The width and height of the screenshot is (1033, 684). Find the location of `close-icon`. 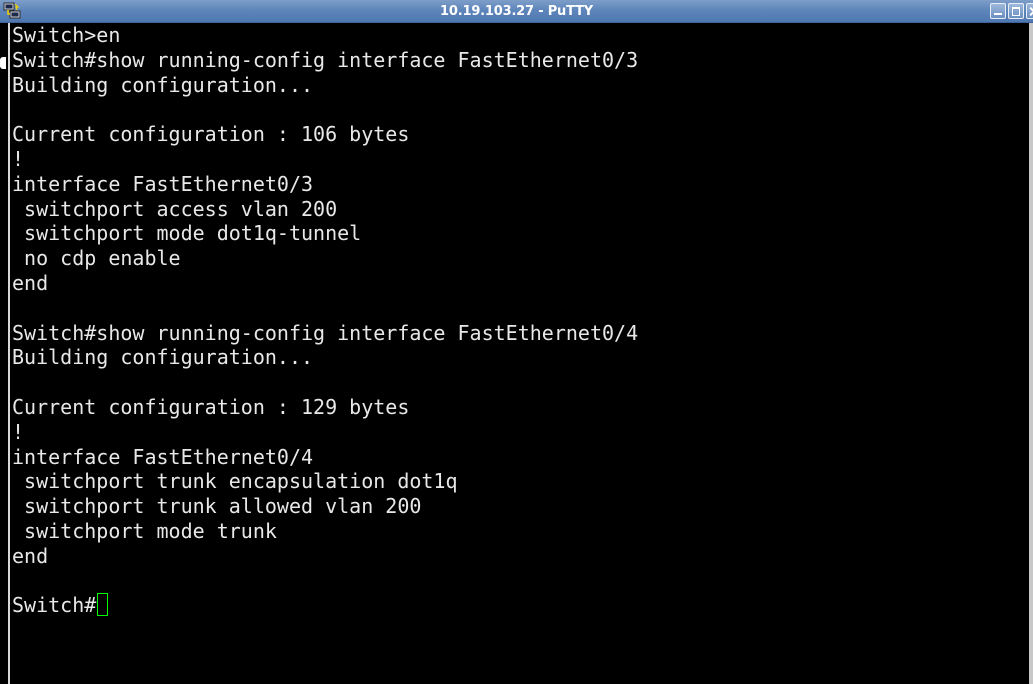

close-icon is located at coordinates (1029, 11).